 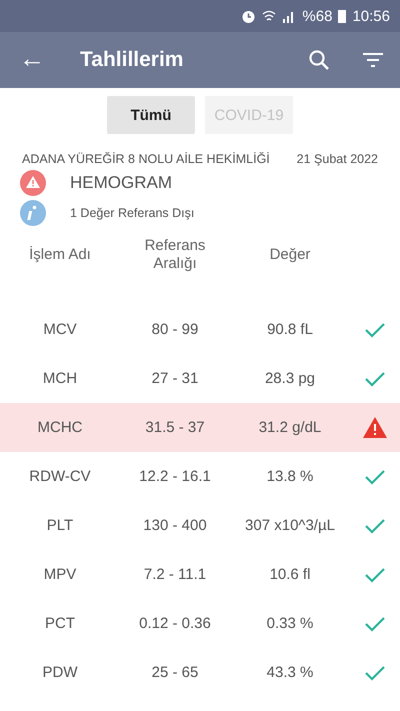 I want to click on reference-range-cell-text: 80 - 99, so click(x=175, y=329).